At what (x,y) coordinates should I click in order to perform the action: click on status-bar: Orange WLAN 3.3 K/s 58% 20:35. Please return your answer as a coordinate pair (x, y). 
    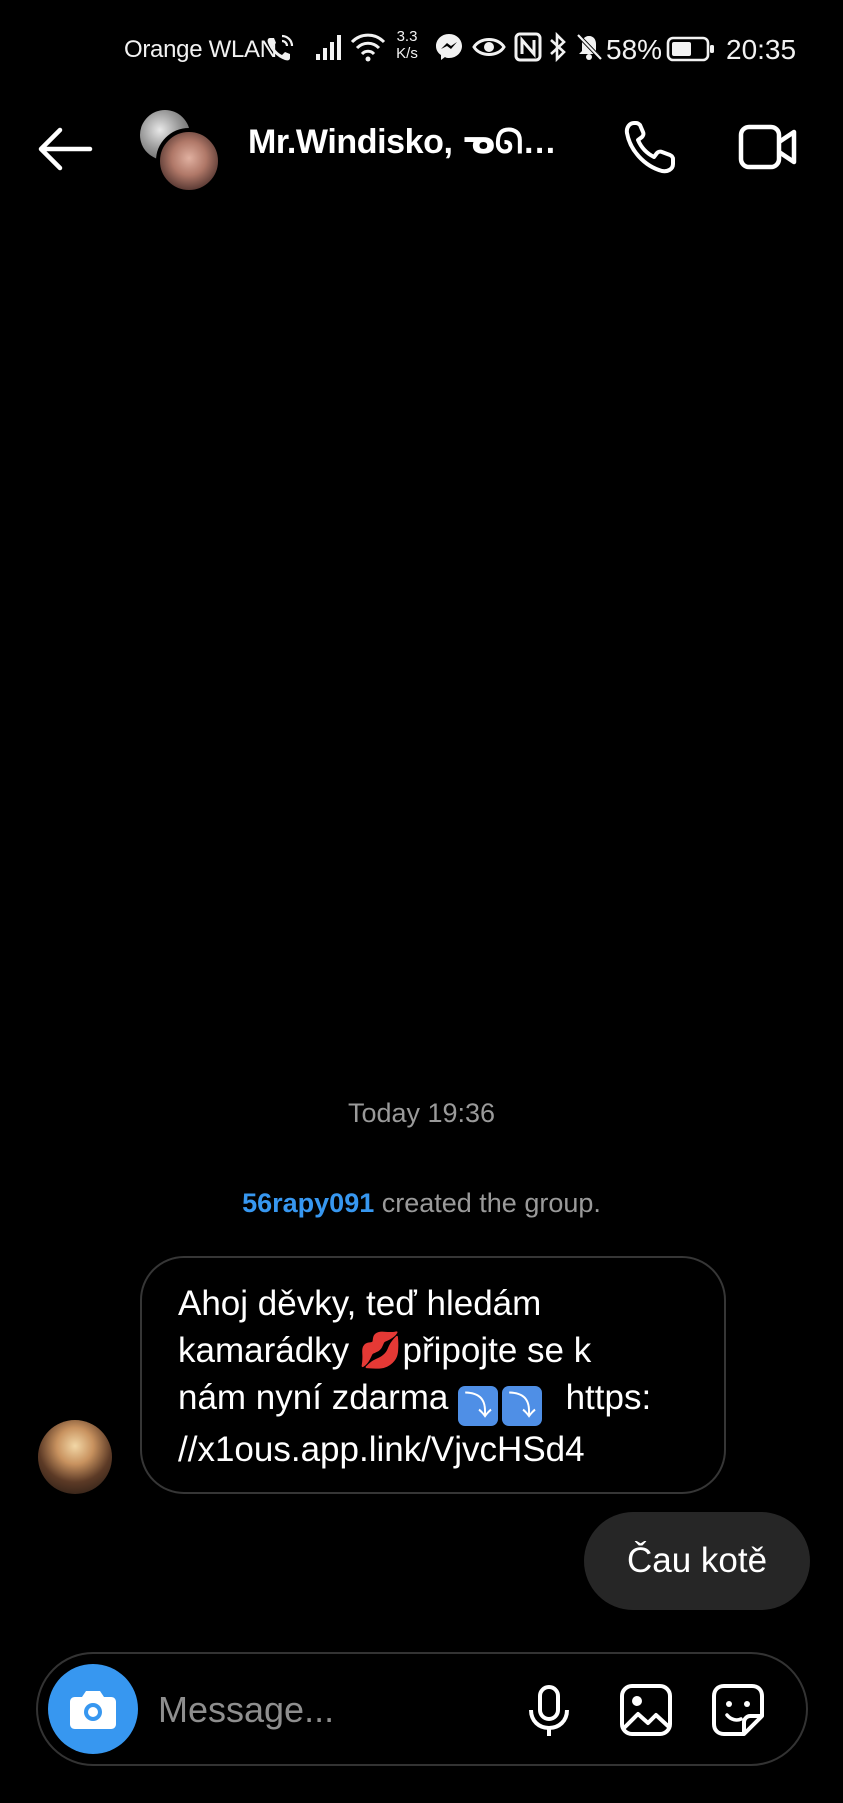
    Looking at the image, I should click on (421, 50).